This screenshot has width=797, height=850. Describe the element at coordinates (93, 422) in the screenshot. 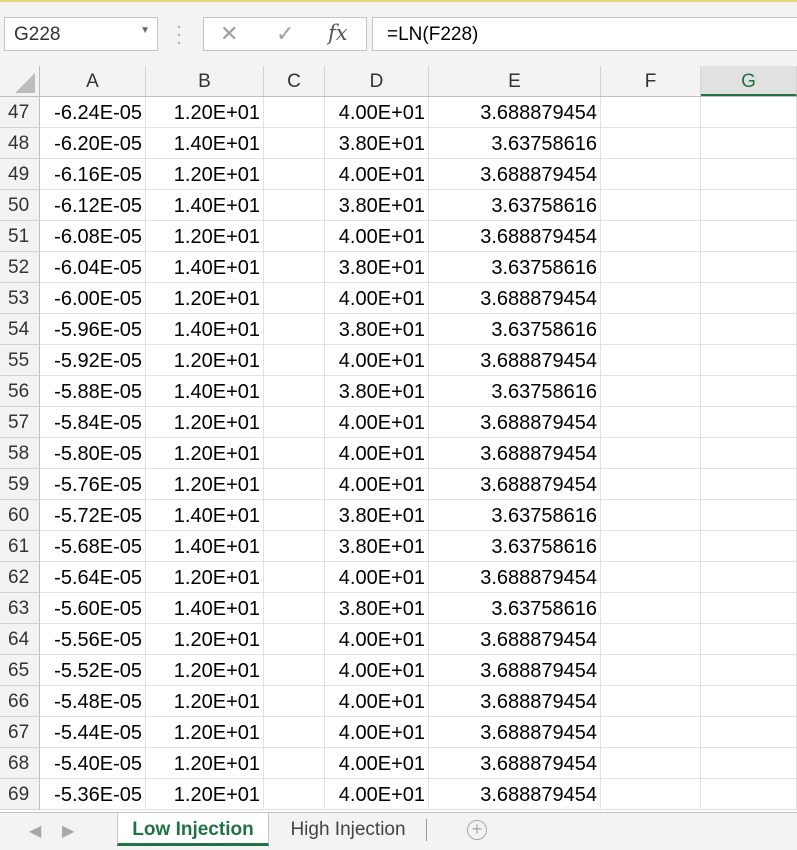

I see `cell-a: -5.84E-05` at that location.